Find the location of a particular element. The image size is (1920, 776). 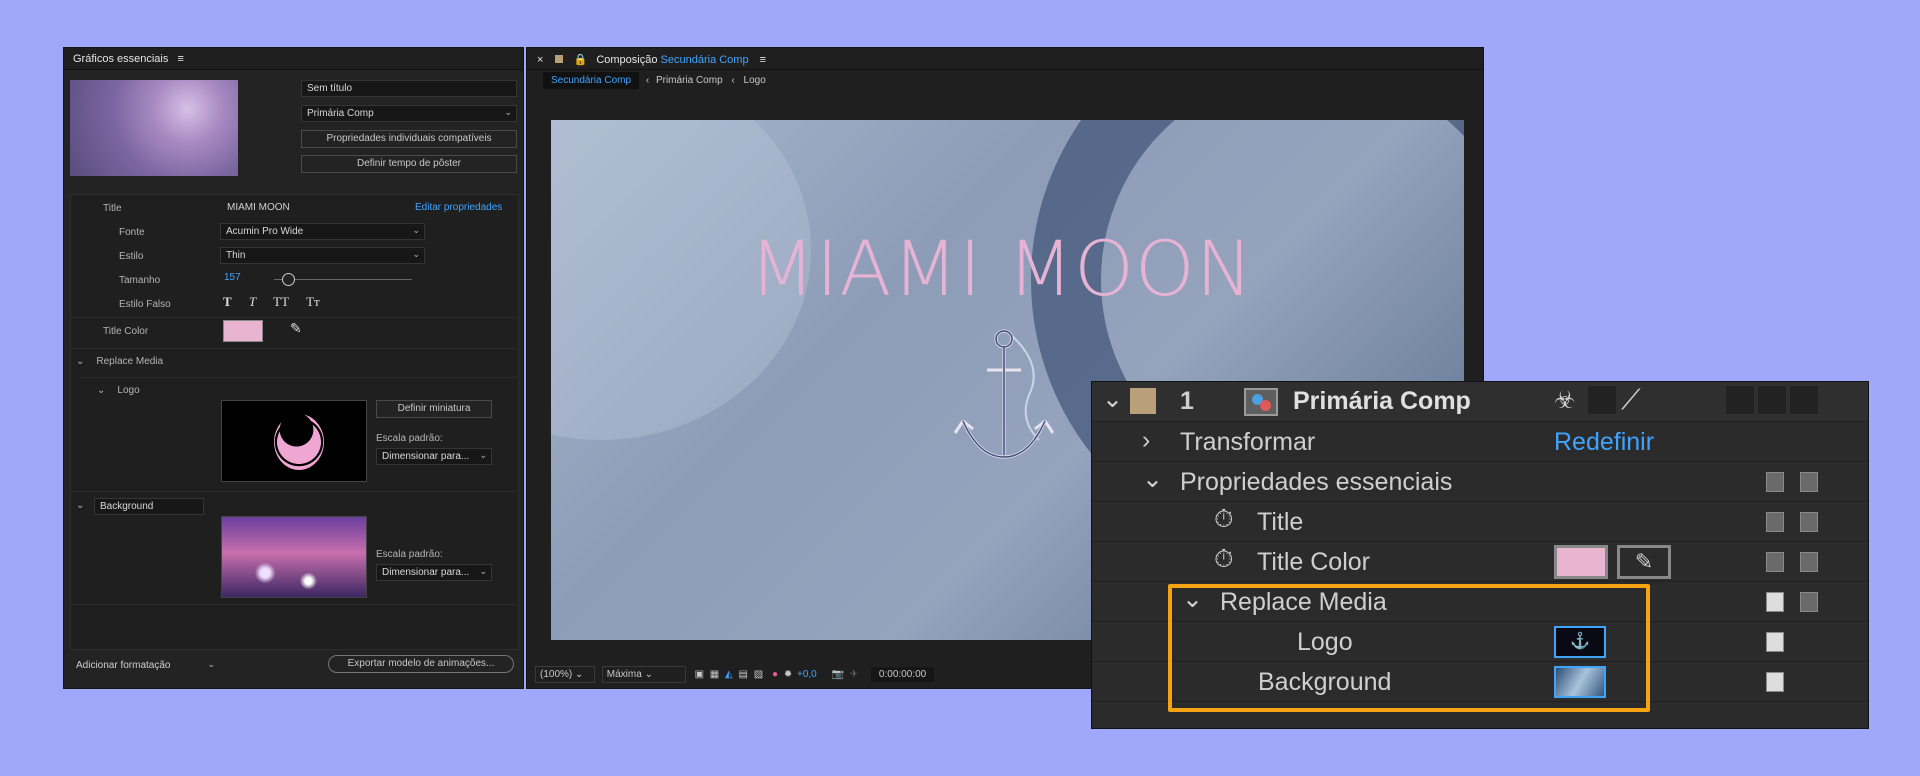

replace-media-toggle: ⌄ Replace Media is located at coordinates (119, 361).